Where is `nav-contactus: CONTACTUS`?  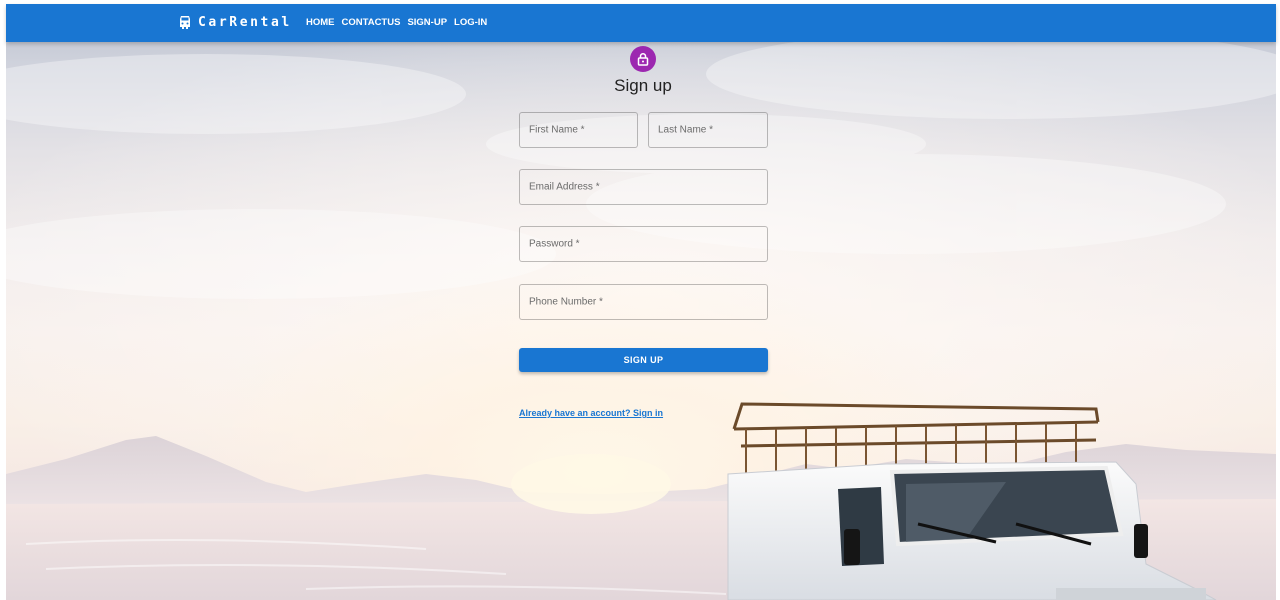
nav-contactus: CONTACTUS is located at coordinates (371, 22).